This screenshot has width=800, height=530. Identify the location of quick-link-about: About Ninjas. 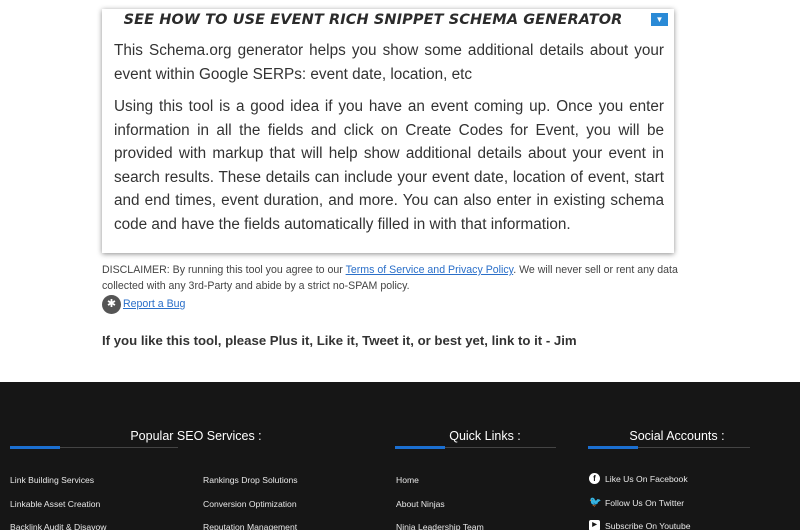
(420, 504).